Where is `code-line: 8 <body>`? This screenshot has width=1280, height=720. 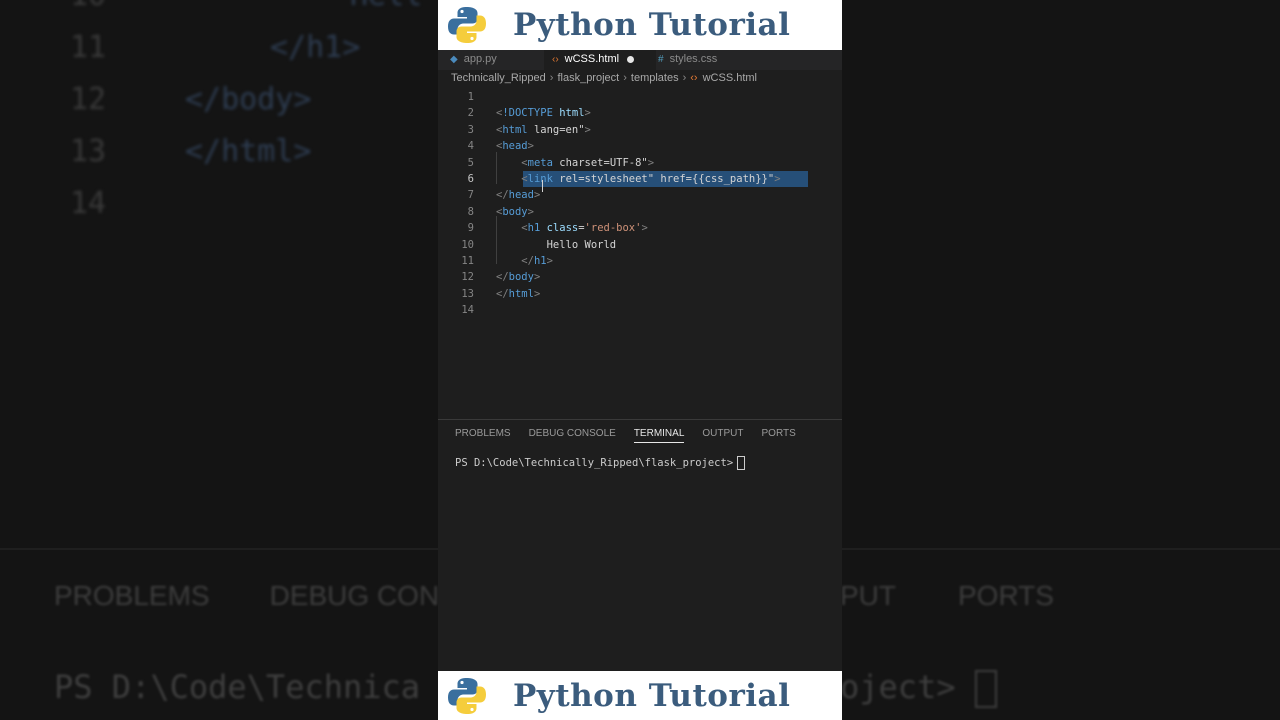 code-line: 8 <body> is located at coordinates (640, 212).